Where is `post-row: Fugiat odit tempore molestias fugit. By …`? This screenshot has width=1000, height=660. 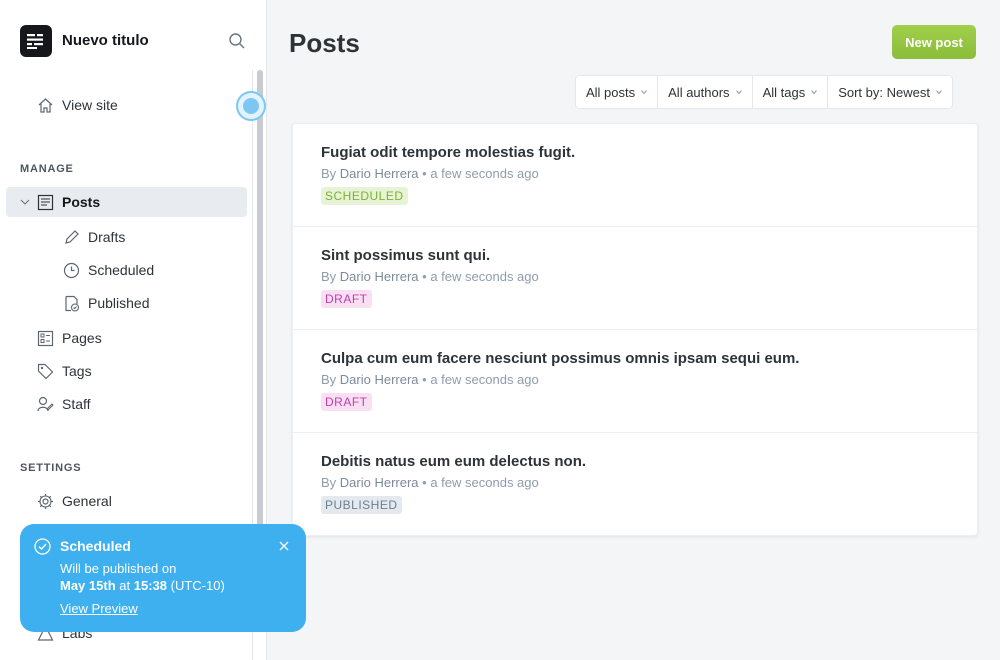 post-row: Fugiat odit tempore molestias fugit. By … is located at coordinates (635, 175).